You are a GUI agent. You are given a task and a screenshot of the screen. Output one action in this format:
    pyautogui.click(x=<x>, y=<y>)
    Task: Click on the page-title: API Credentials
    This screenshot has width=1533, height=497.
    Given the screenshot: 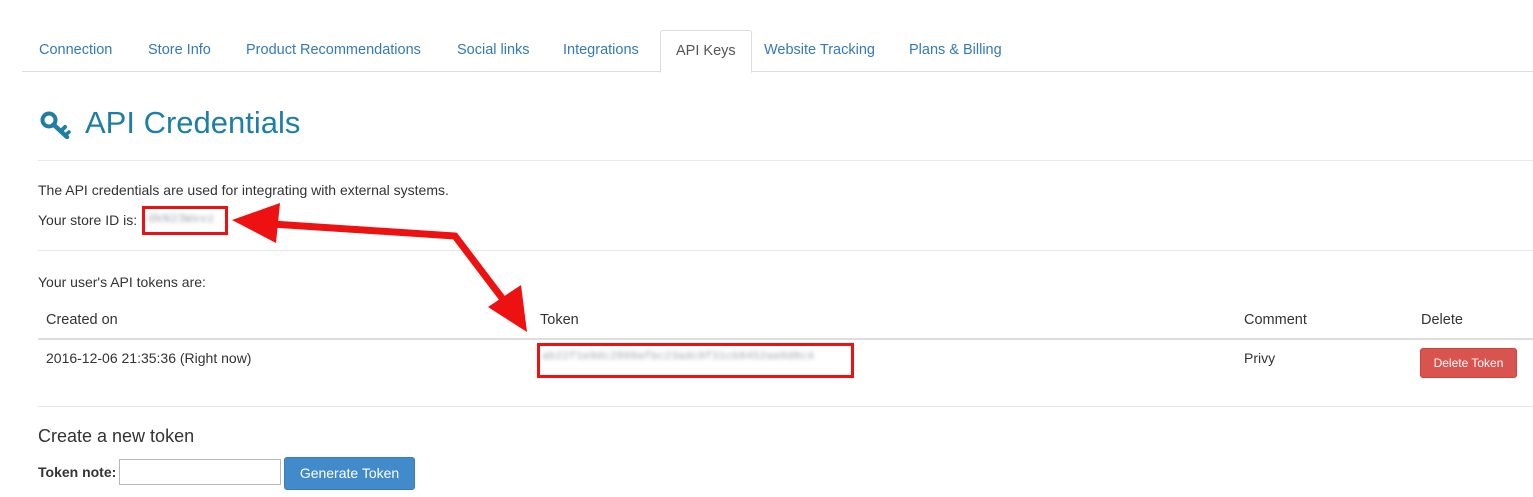 What is the action you would take?
    pyautogui.click(x=193, y=122)
    